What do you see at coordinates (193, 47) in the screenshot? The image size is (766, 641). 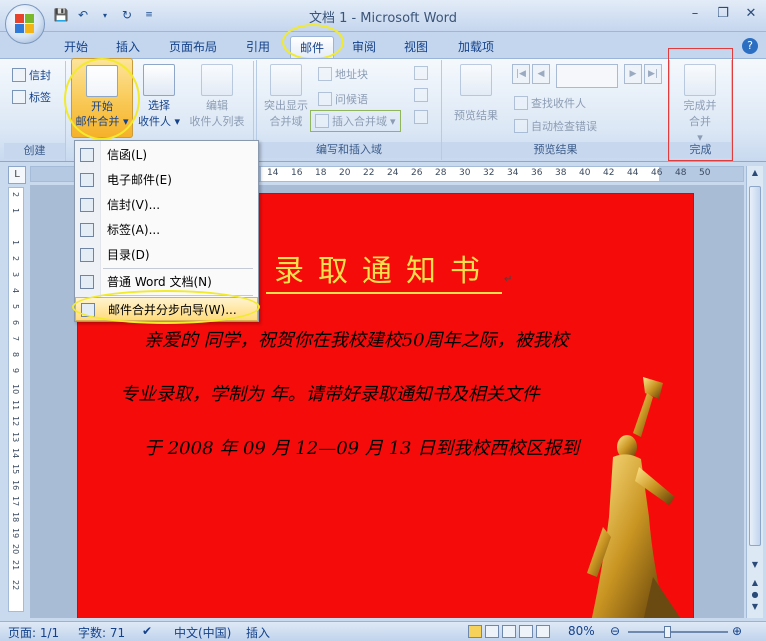 I see `tab-page-layout: 页面布局` at bounding box center [193, 47].